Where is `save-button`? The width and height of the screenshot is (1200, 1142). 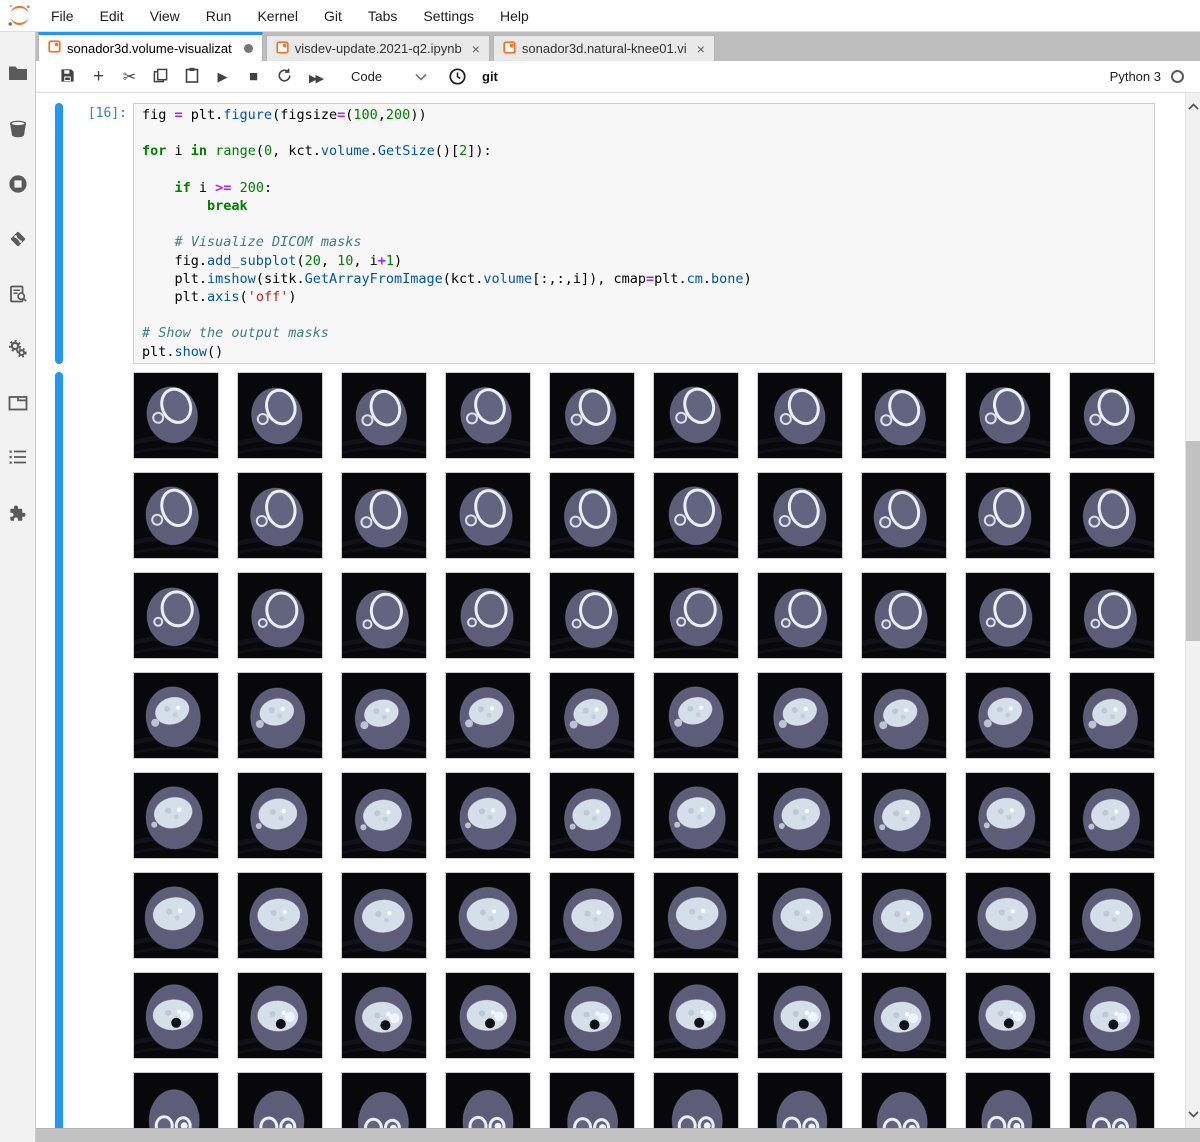 save-button is located at coordinates (67, 77).